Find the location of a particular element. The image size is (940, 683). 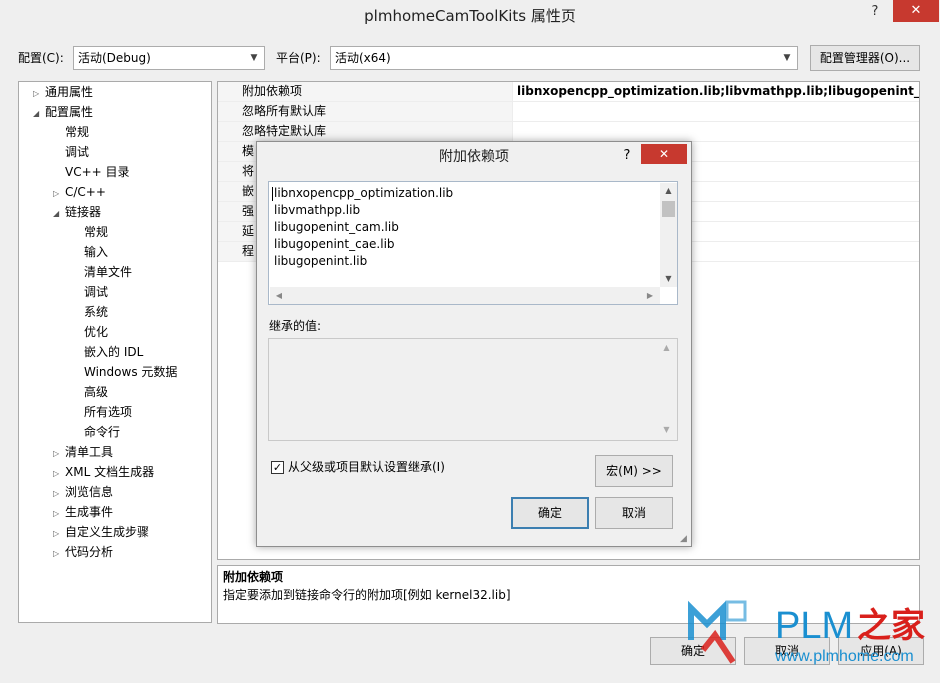

property-row: 忽略所有默认库 is located at coordinates (568, 112).